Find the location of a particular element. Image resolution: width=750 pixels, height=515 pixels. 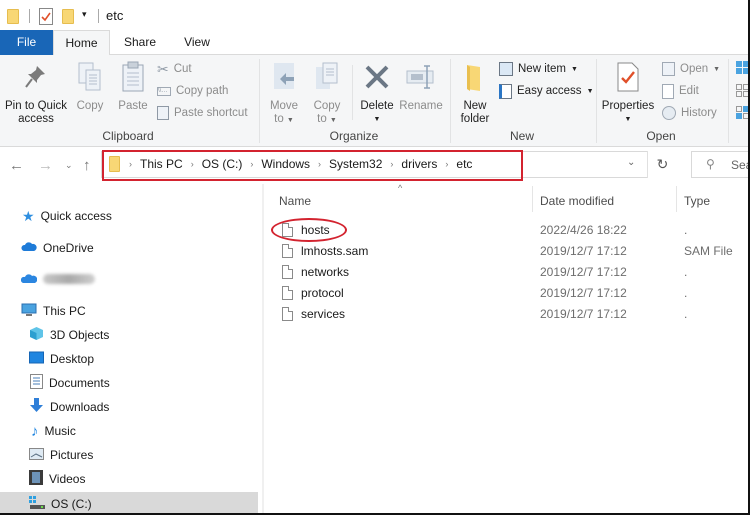

star-icon: ★ is located at coordinates (28, 215).